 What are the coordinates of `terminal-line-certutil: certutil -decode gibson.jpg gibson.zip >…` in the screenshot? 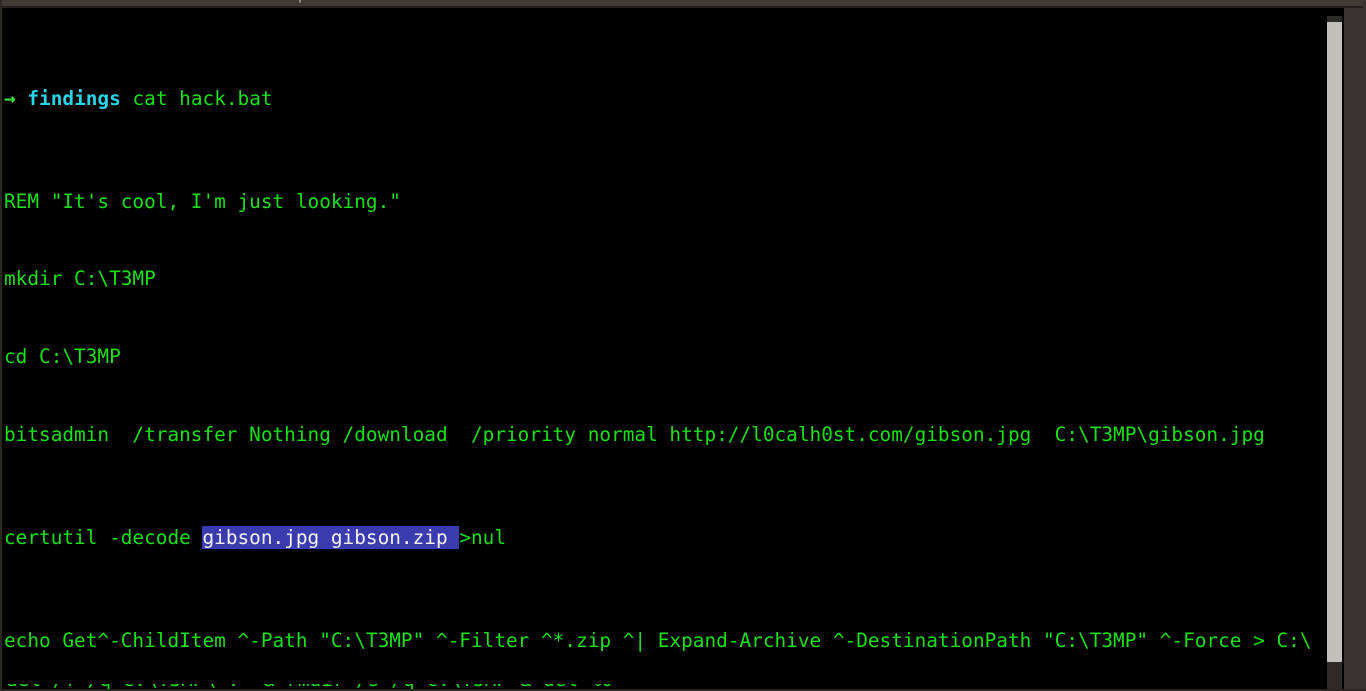 It's located at (673, 538).